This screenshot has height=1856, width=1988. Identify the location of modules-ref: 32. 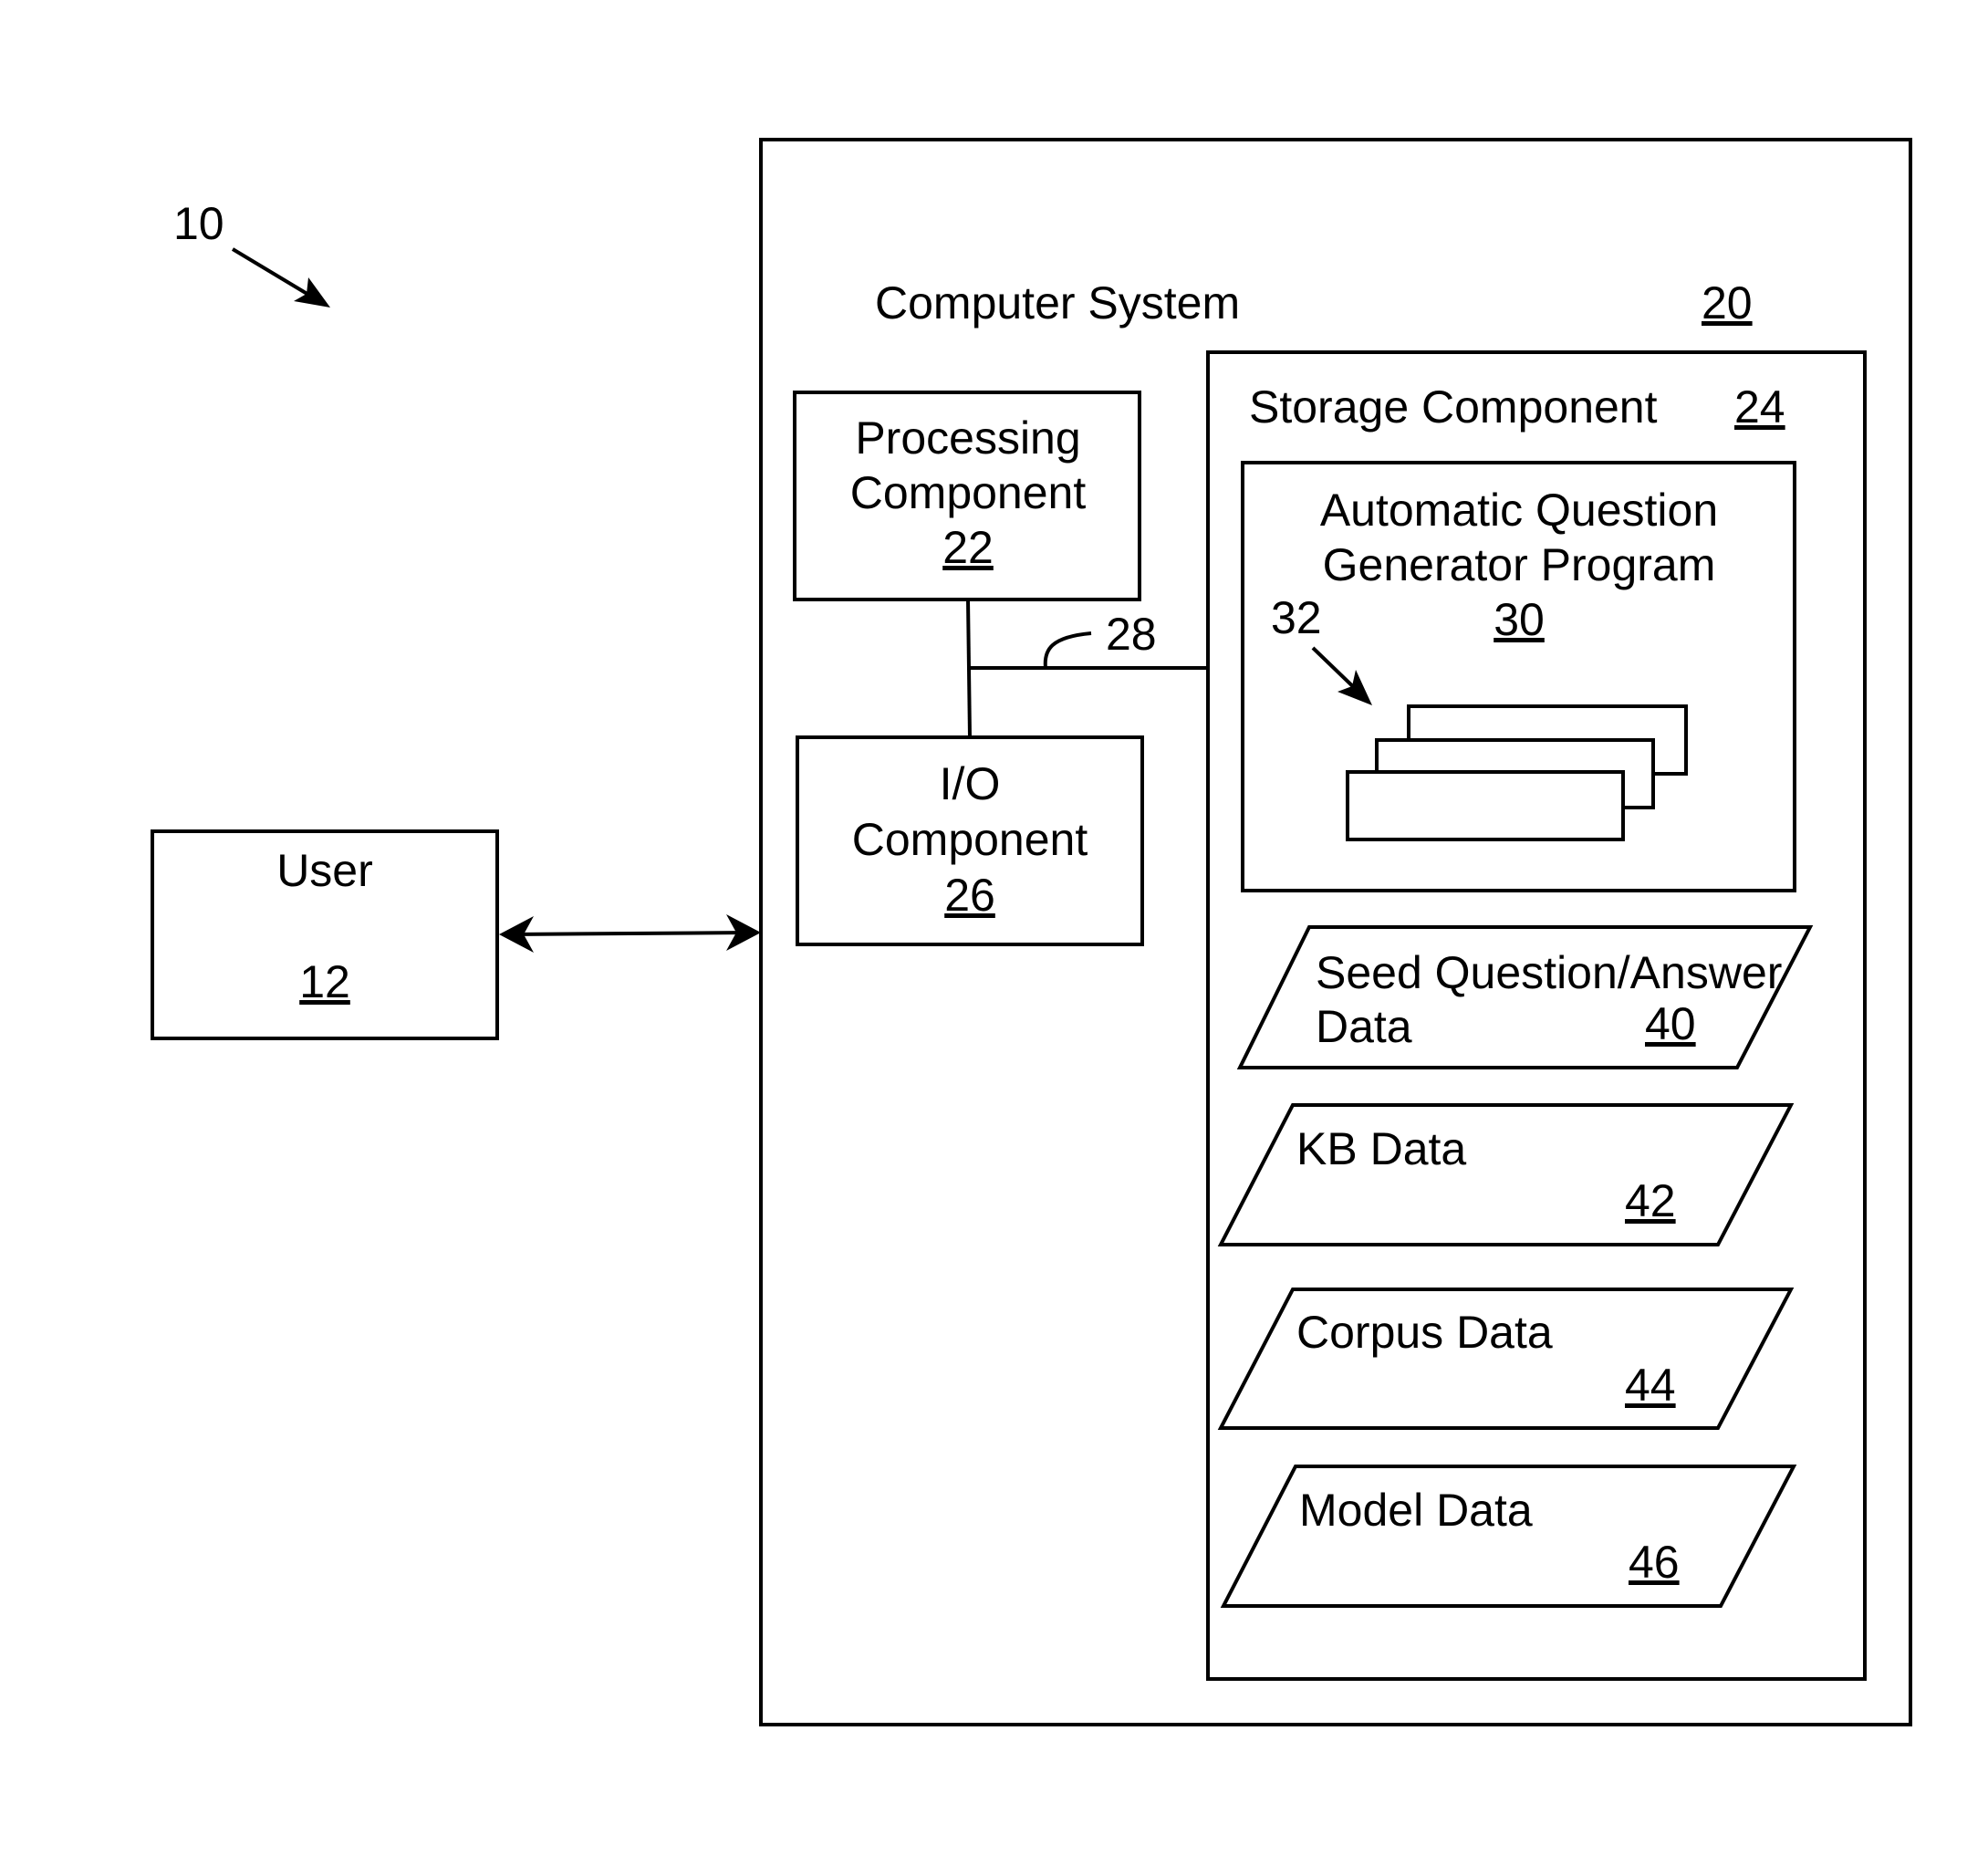
(1296, 617).